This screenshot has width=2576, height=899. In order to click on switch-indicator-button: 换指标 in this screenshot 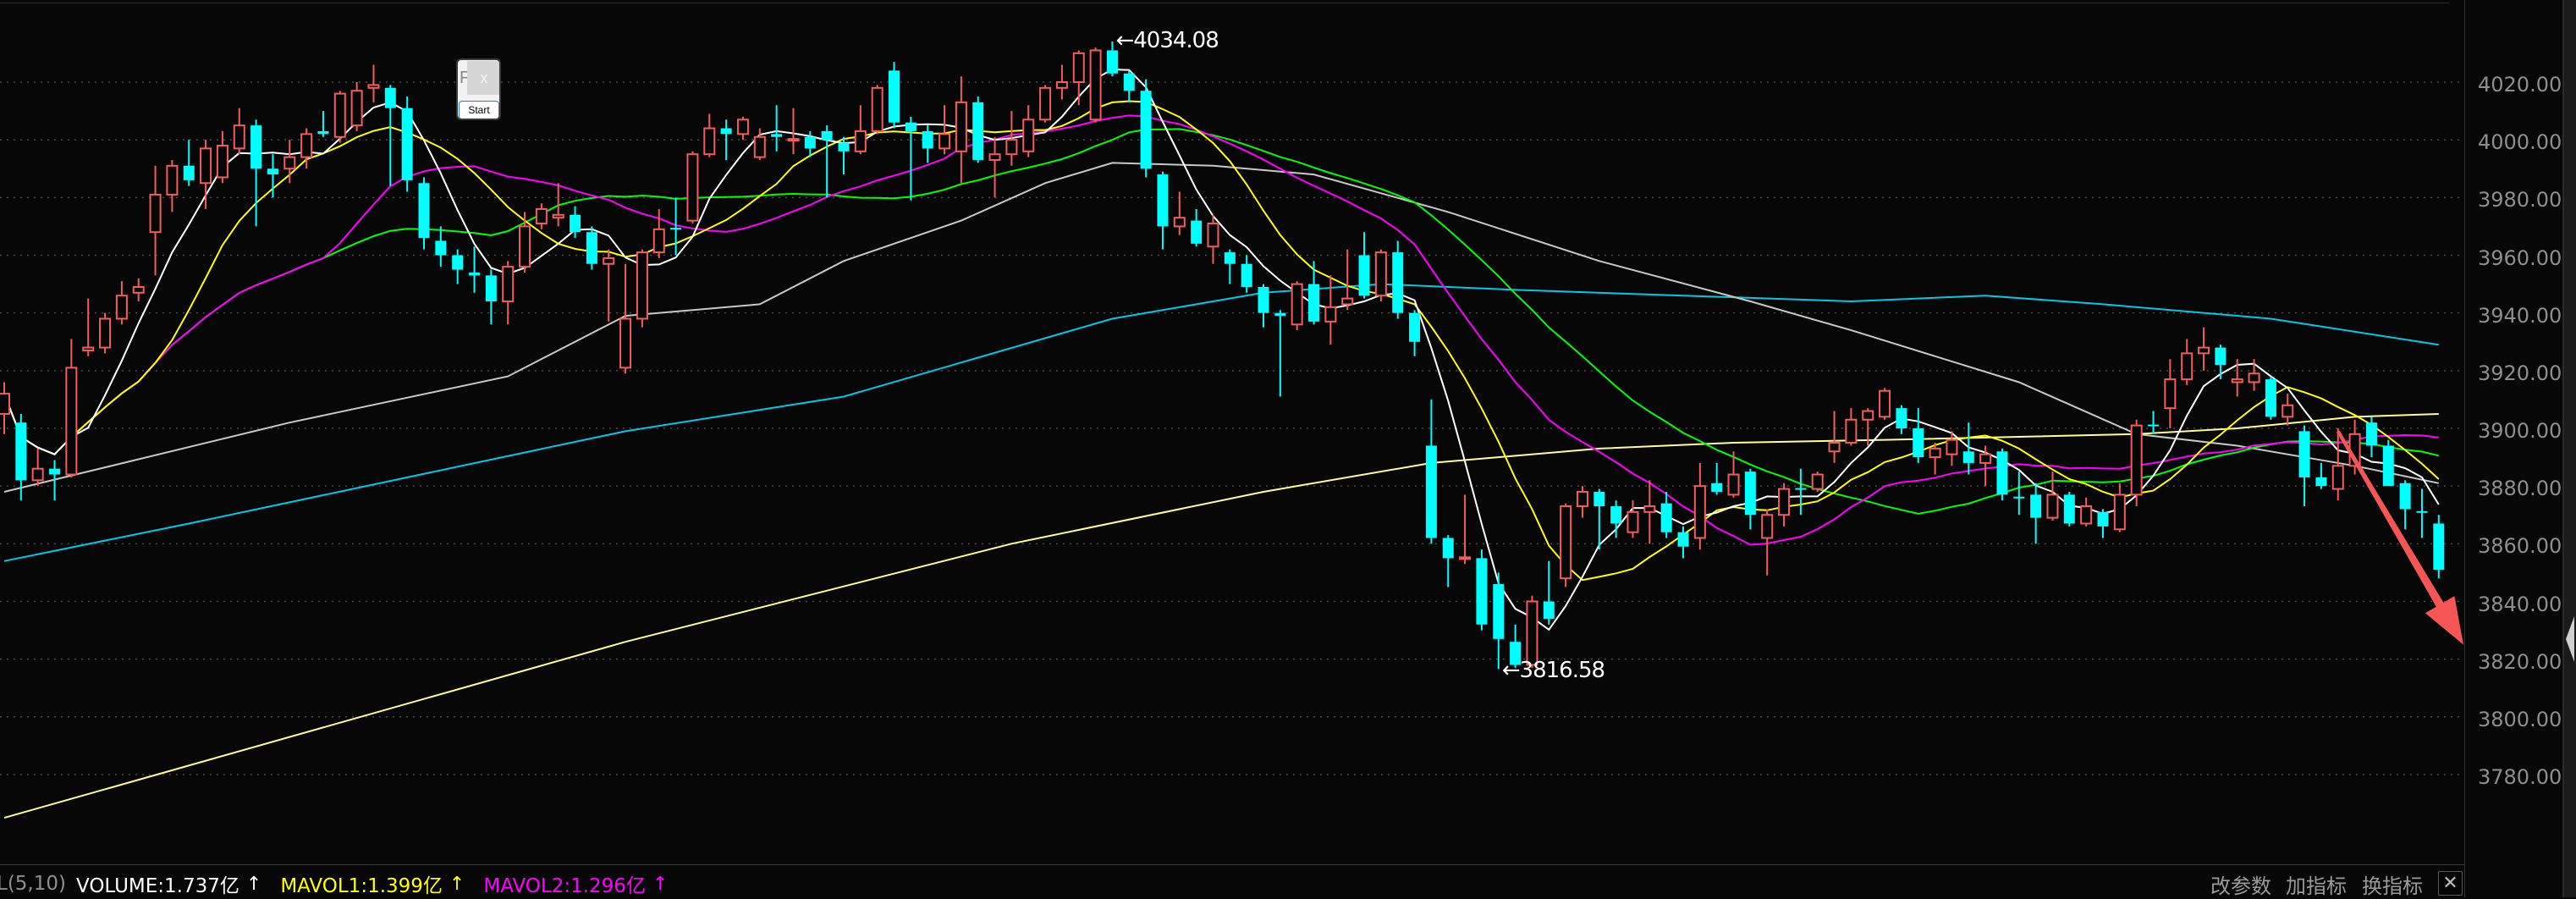, I will do `click(2392, 884)`.